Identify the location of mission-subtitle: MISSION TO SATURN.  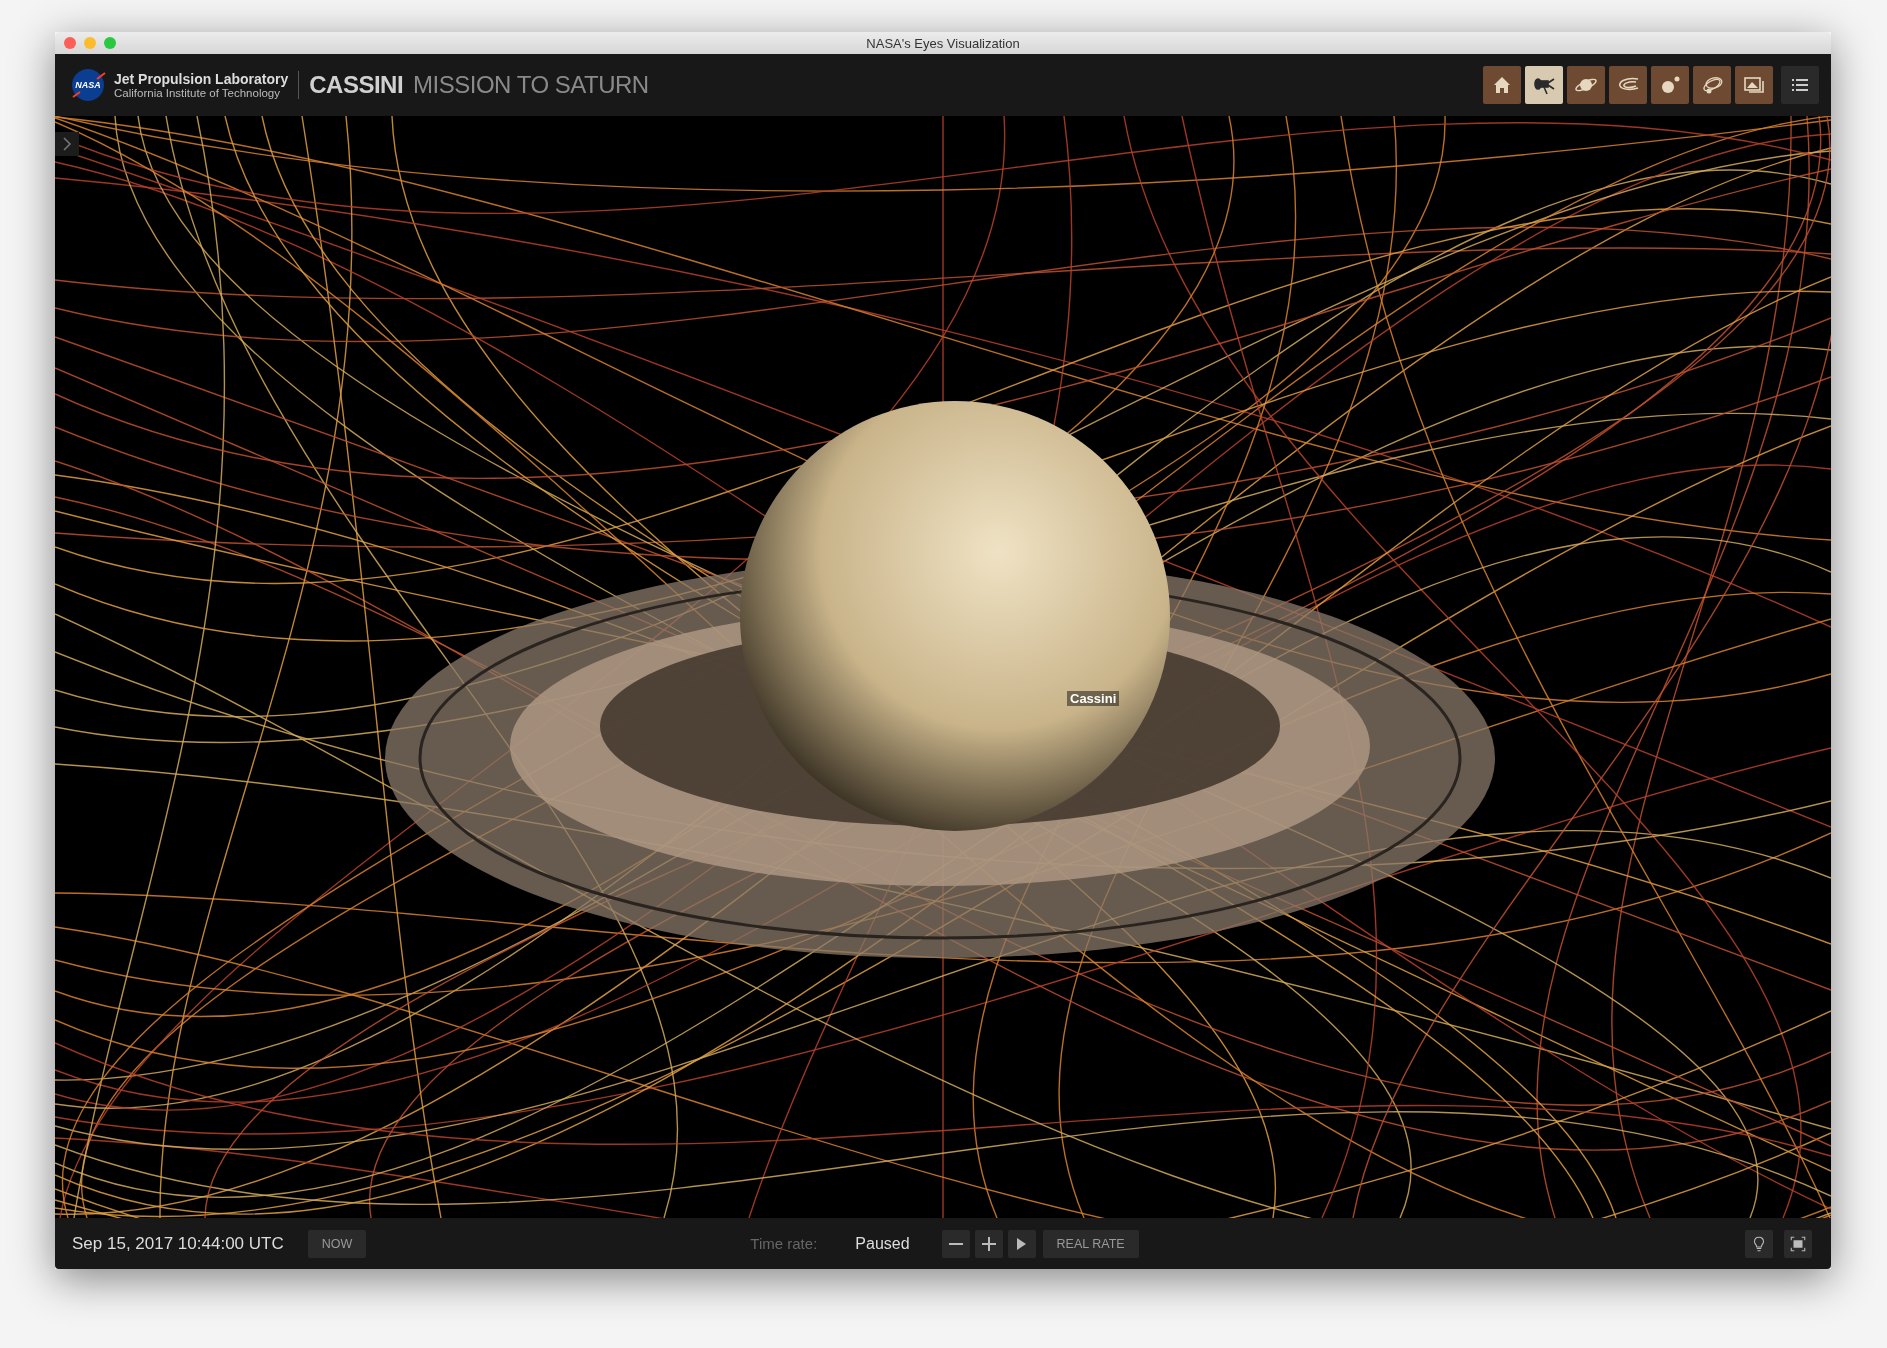
(531, 85).